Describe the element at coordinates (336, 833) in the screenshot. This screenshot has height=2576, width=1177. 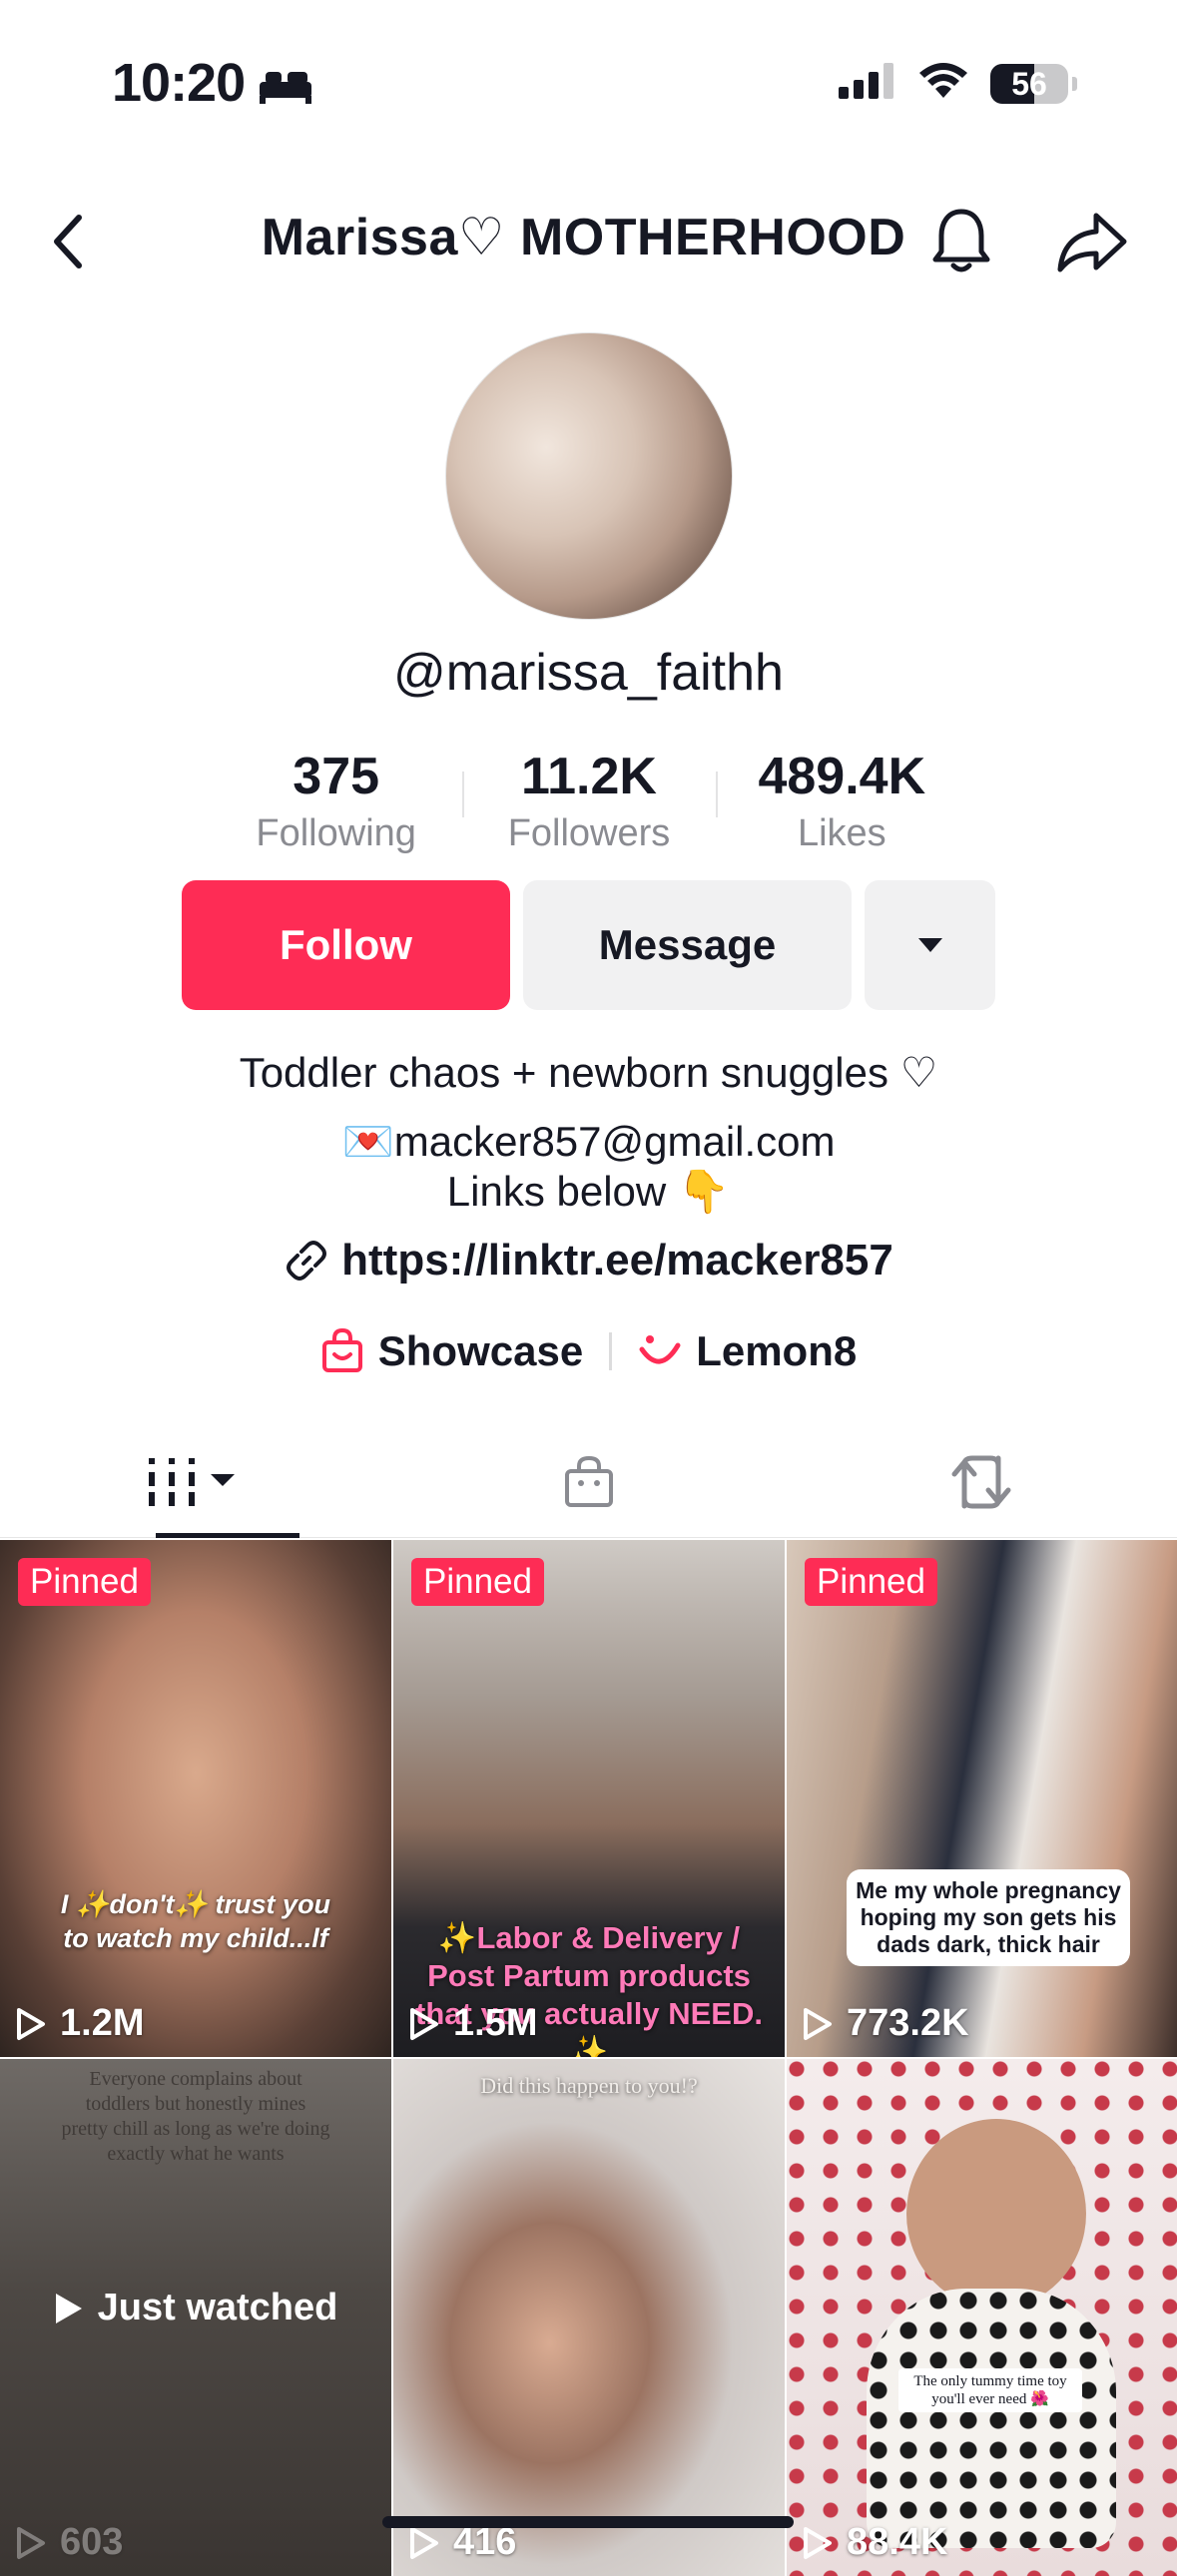
I see `following-label: Following` at that location.